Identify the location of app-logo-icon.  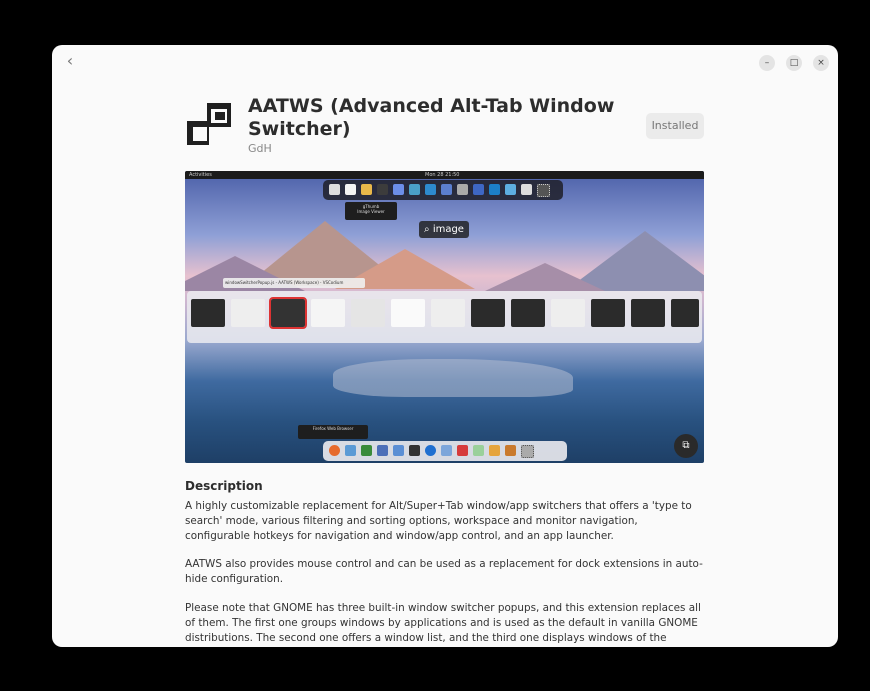
(209, 124).